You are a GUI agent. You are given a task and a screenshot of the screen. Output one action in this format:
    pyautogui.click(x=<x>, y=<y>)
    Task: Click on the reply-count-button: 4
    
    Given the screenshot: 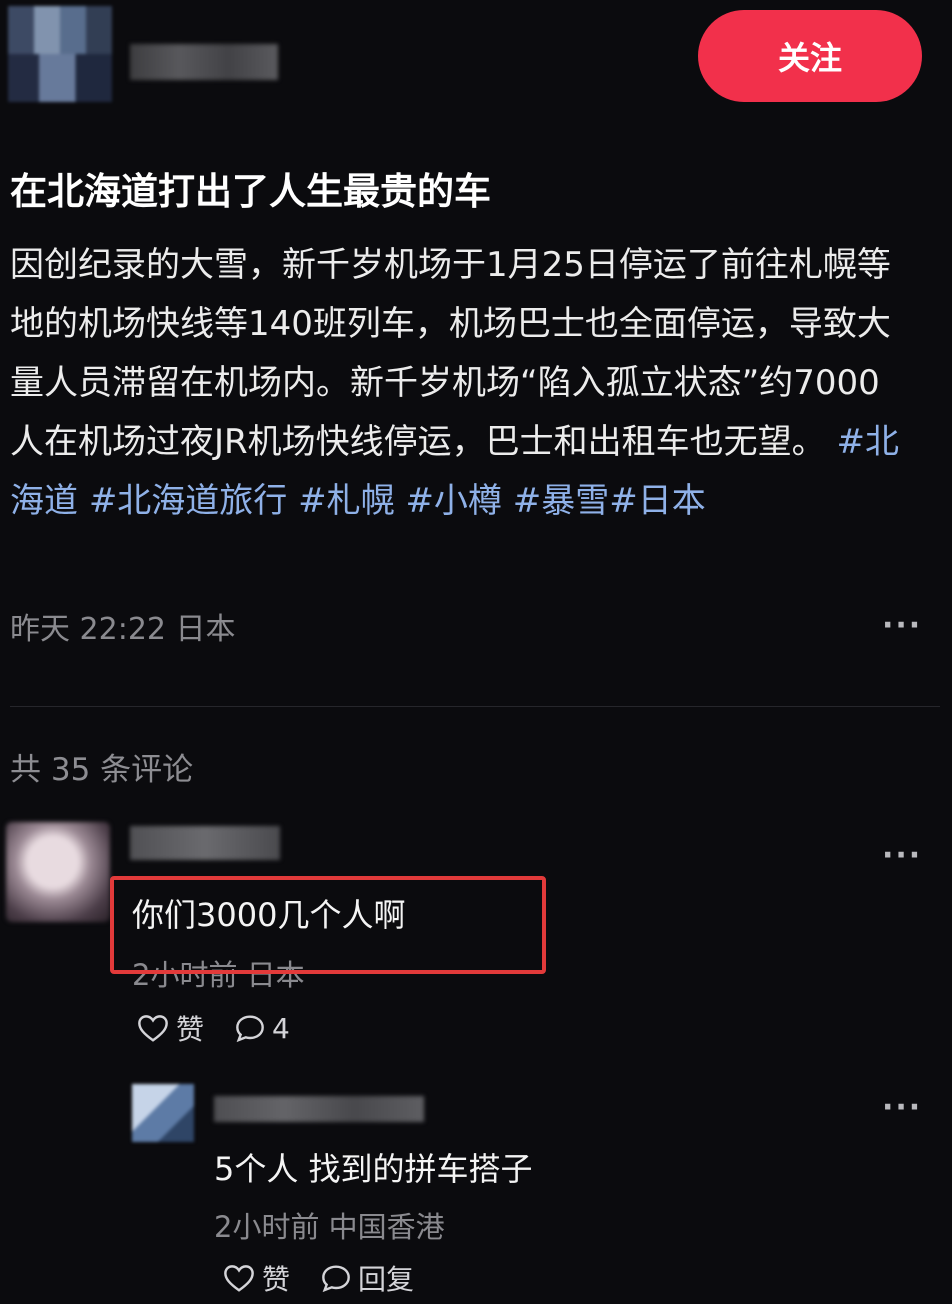 What is the action you would take?
    pyautogui.click(x=262, y=1028)
    